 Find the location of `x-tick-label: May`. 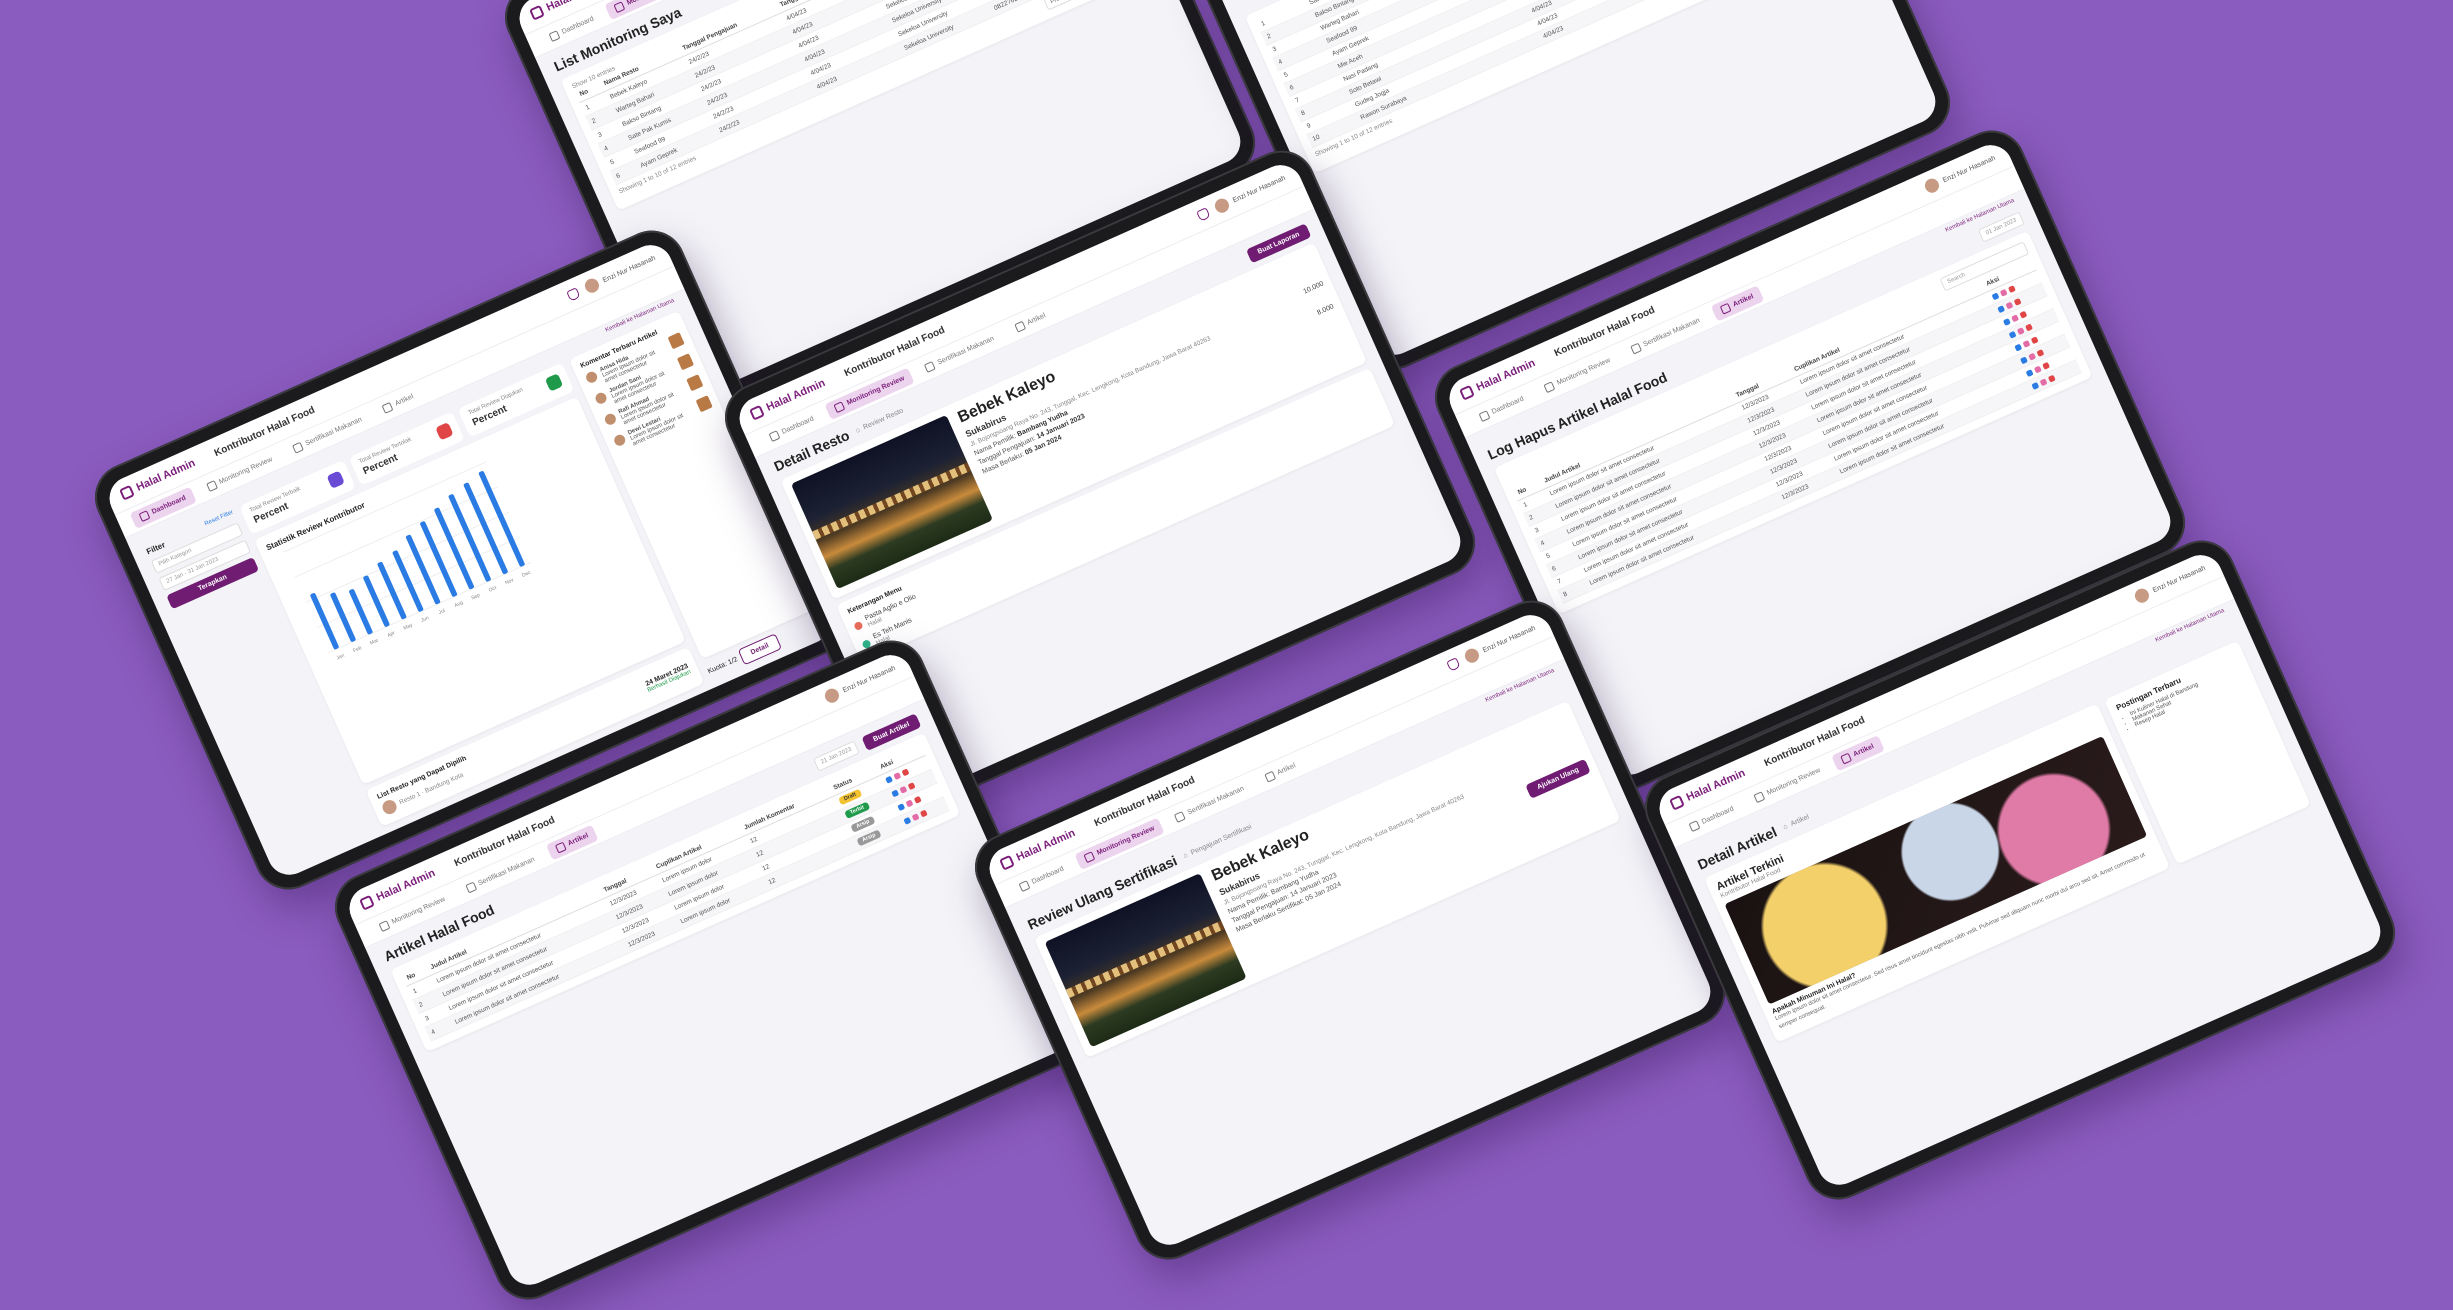

x-tick-label: May is located at coordinates (409, 627).